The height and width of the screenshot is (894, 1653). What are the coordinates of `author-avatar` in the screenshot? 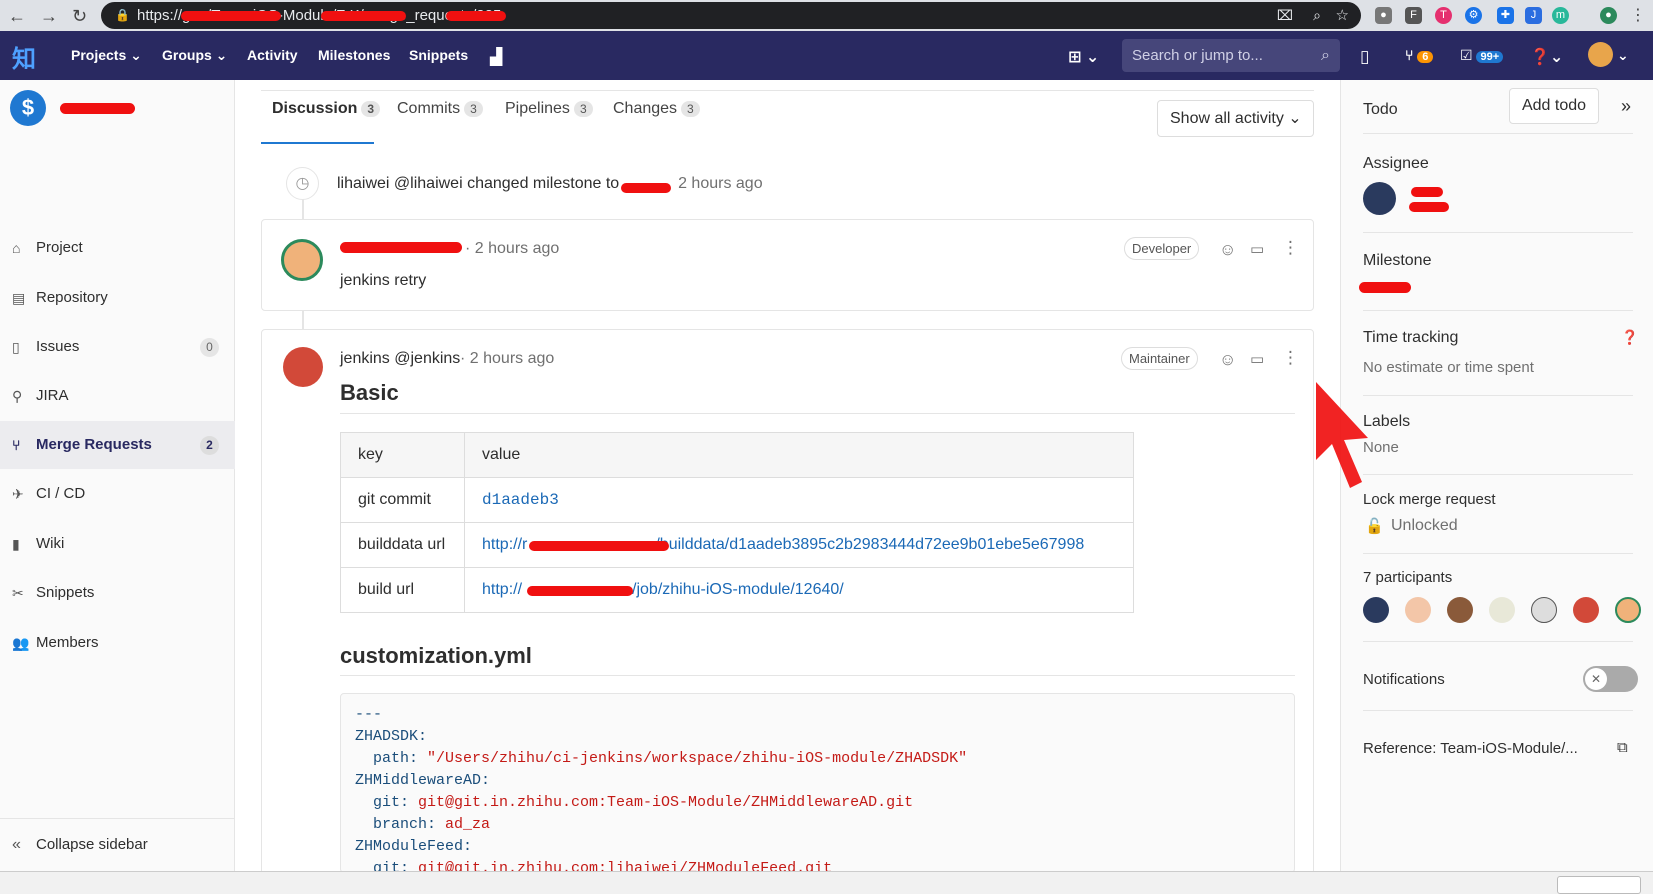 It's located at (302, 260).